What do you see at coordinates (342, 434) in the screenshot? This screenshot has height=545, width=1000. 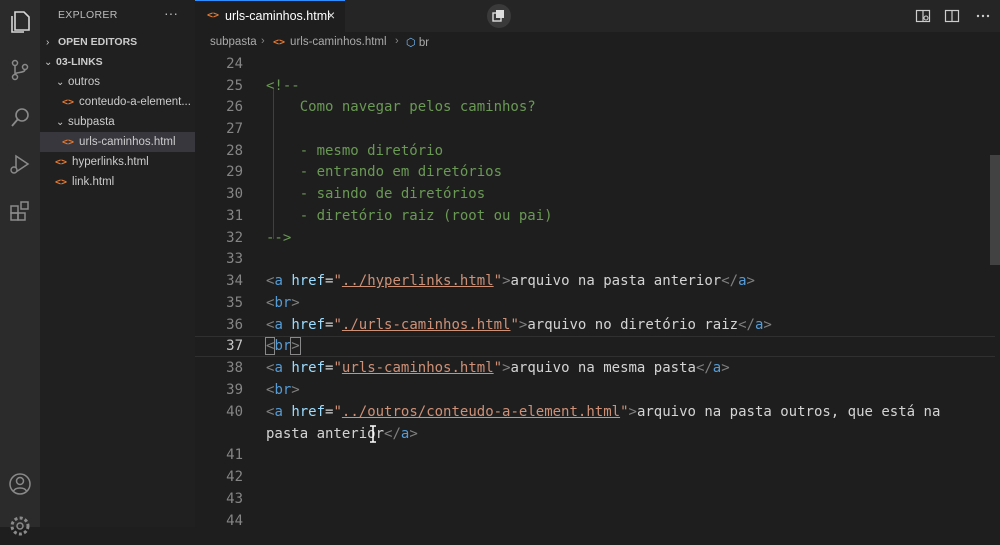 I see `code-line: pasta anterior</a>` at bounding box center [342, 434].